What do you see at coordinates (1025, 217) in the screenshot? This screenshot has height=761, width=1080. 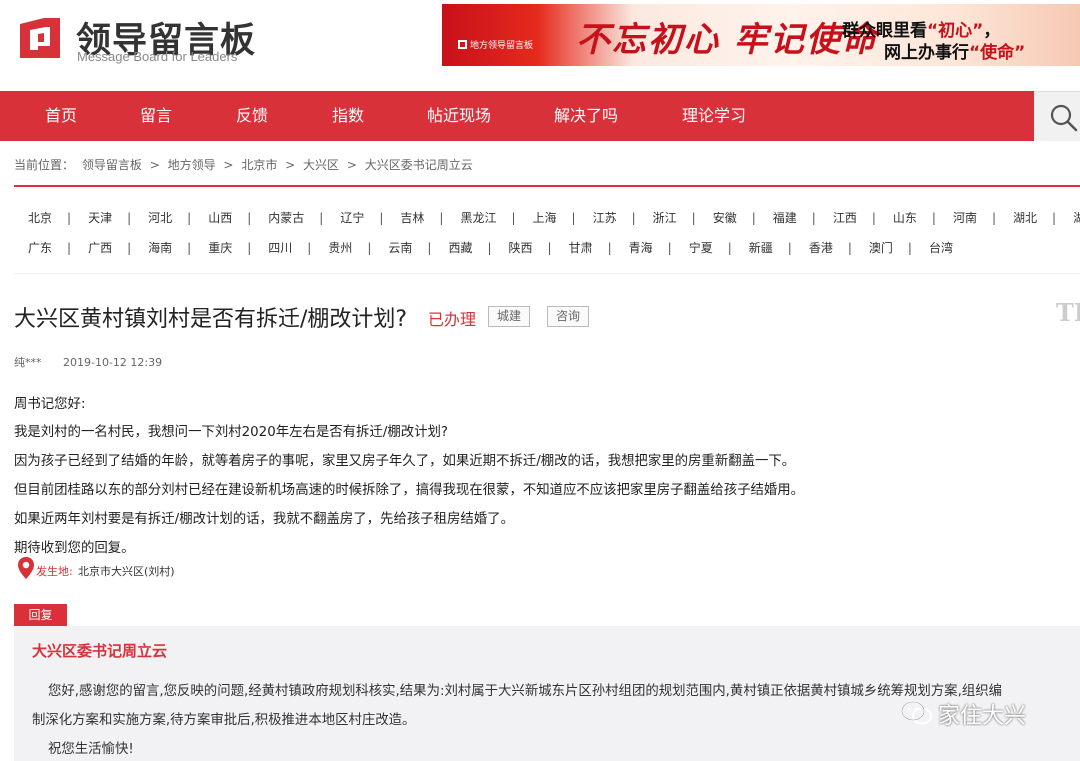 I see `province-link: 湖北` at bounding box center [1025, 217].